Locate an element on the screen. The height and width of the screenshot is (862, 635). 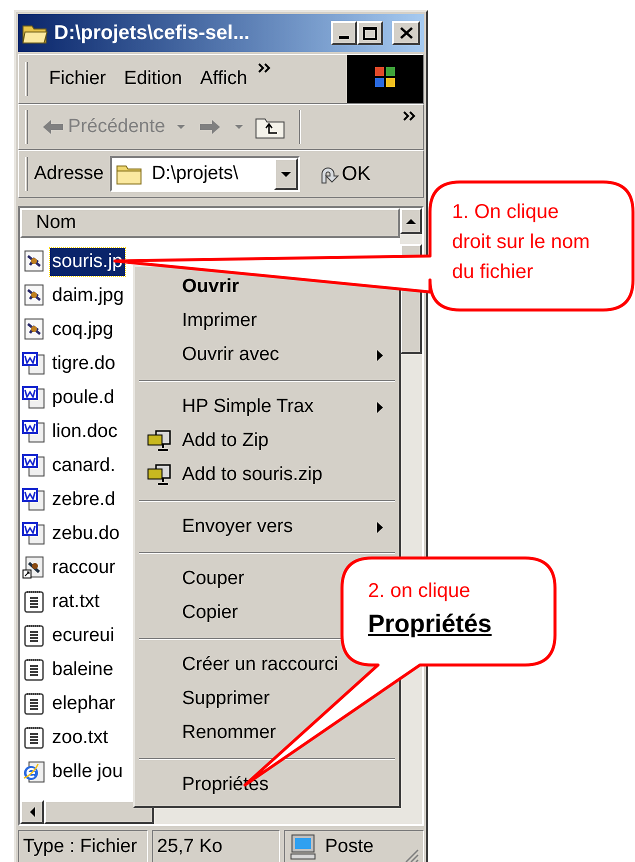
address-value: D:\projets\ is located at coordinates (195, 174).